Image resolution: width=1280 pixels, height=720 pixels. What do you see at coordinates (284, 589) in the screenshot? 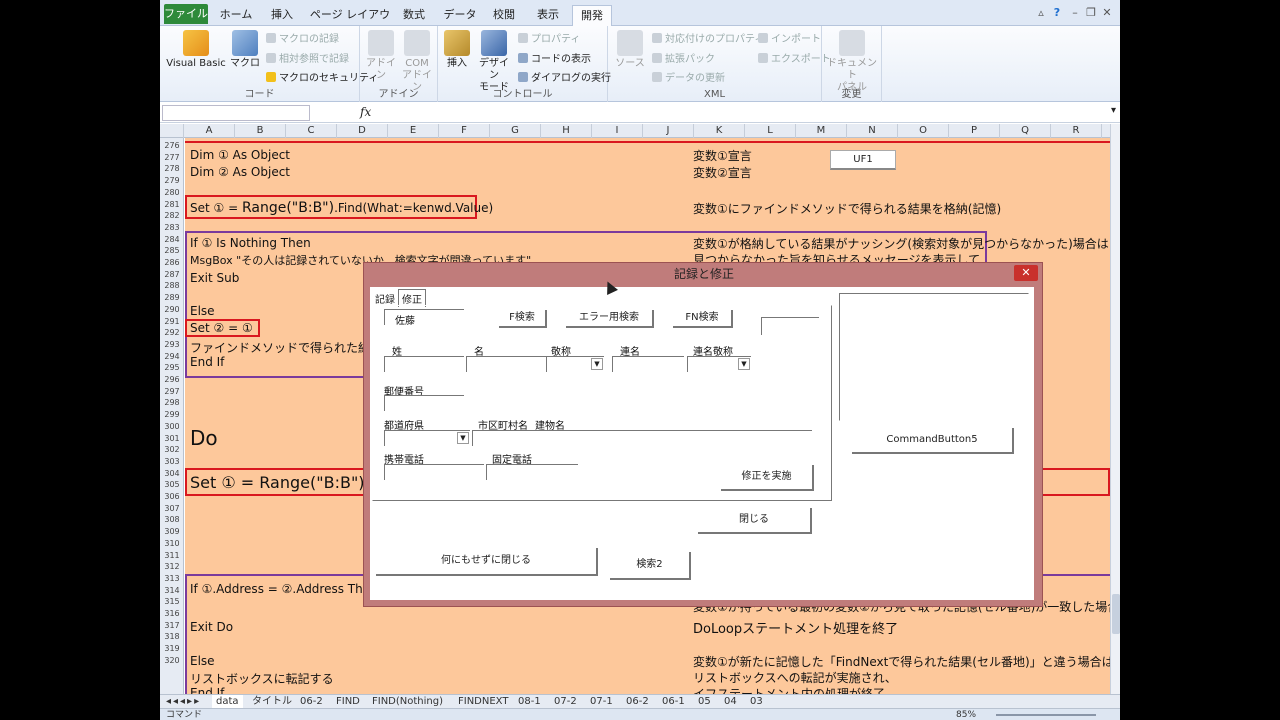
I see `cell-if-address: If ①.Address = ②.Address Then` at bounding box center [284, 589].